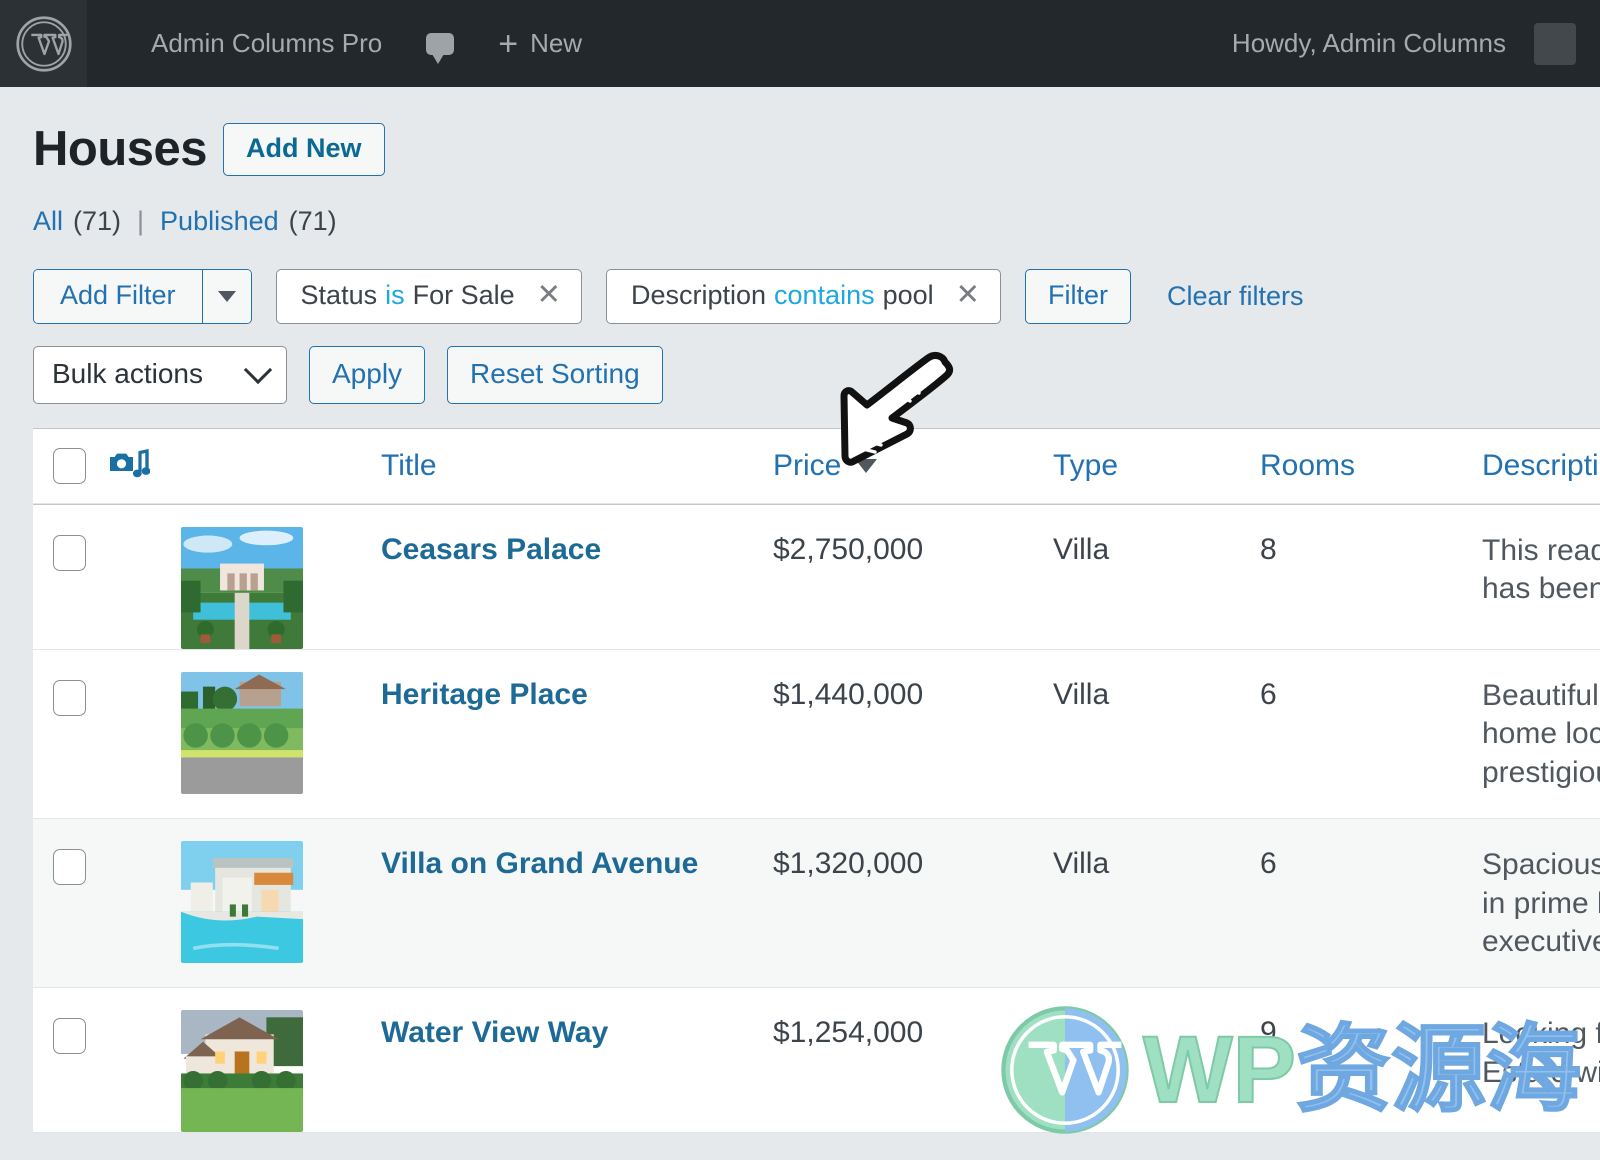  What do you see at coordinates (698, 295) in the screenshot?
I see `filter-chip-field: Description` at bounding box center [698, 295].